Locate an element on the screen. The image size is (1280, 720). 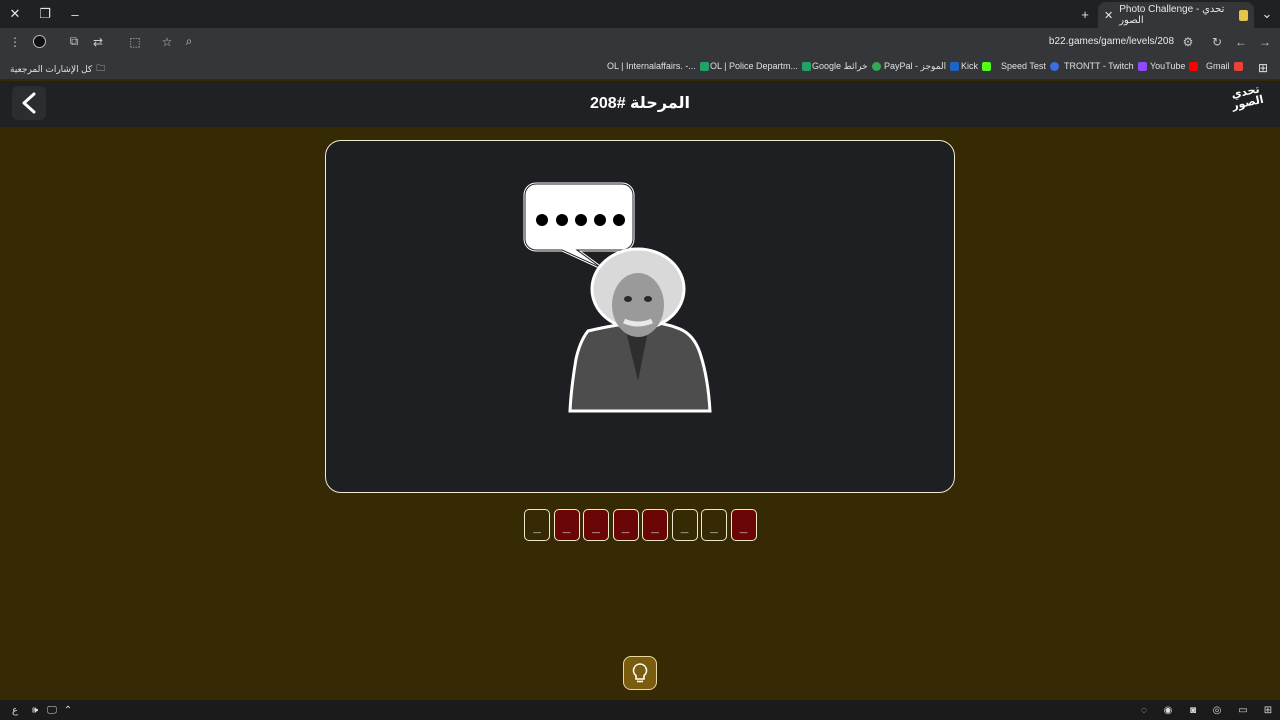
language-indicator: ع is located at coordinates (15, 710).